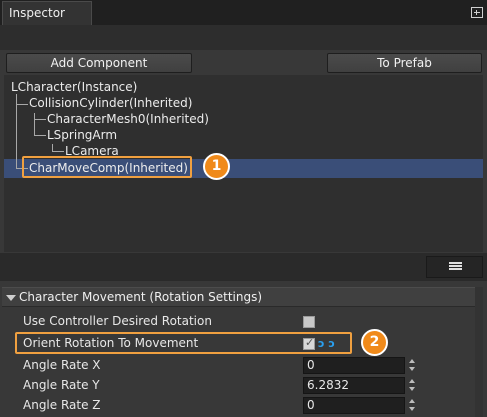  What do you see at coordinates (141, 297) in the screenshot?
I see `category-label: Character Movement (Rotation Settings)` at bounding box center [141, 297].